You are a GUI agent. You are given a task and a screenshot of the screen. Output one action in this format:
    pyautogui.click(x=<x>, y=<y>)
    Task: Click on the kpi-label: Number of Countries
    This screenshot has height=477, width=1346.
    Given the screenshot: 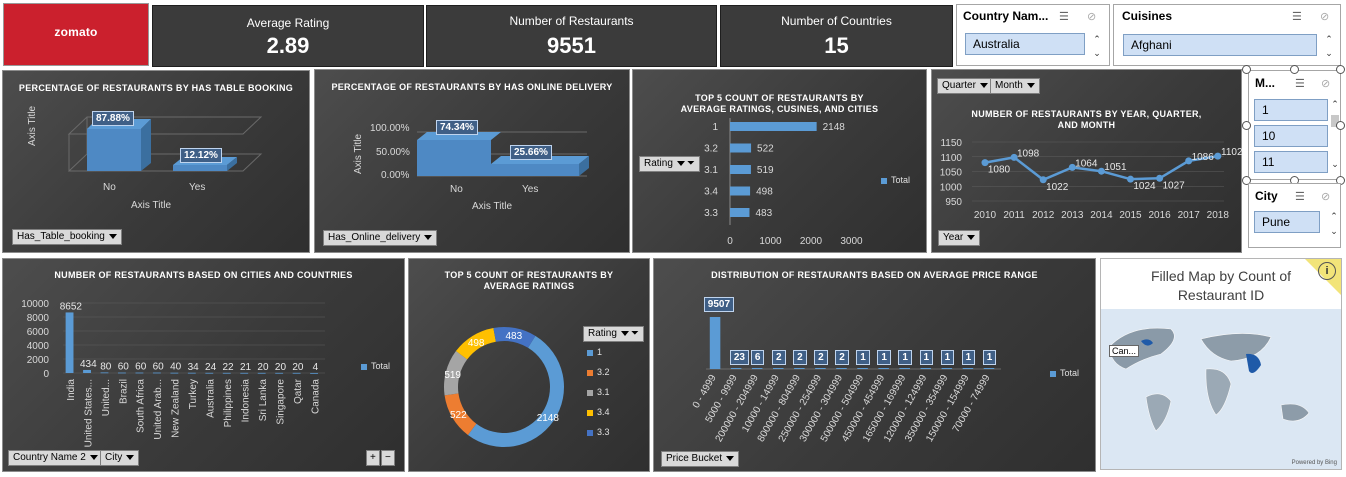 What is the action you would take?
    pyautogui.click(x=836, y=21)
    